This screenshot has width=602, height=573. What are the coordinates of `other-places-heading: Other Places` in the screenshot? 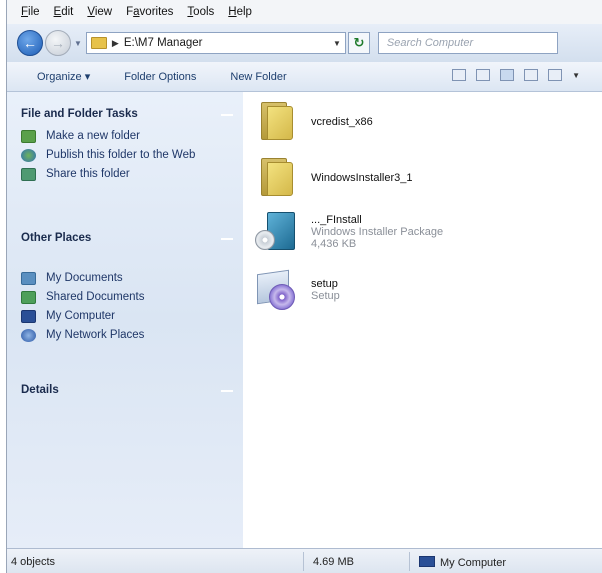 It's located at (56, 238).